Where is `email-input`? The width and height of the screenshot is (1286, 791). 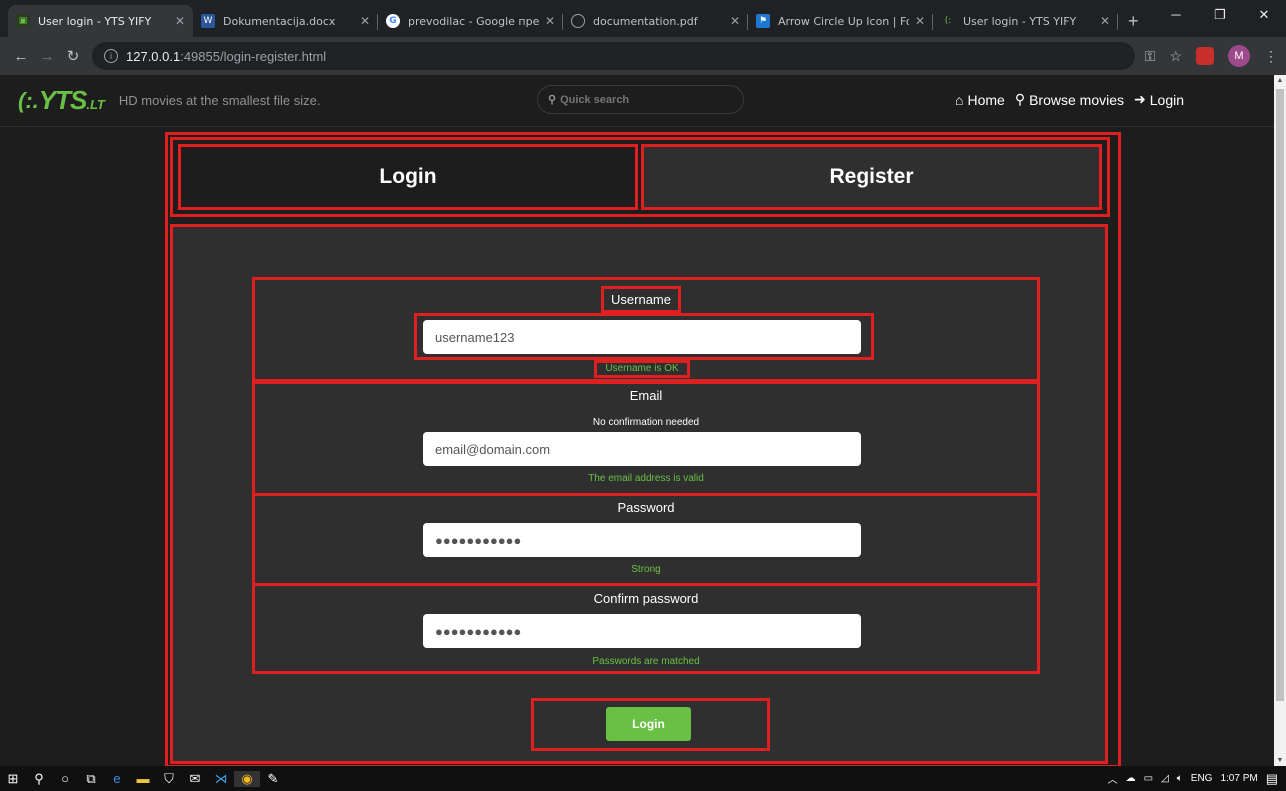 email-input is located at coordinates (642, 449).